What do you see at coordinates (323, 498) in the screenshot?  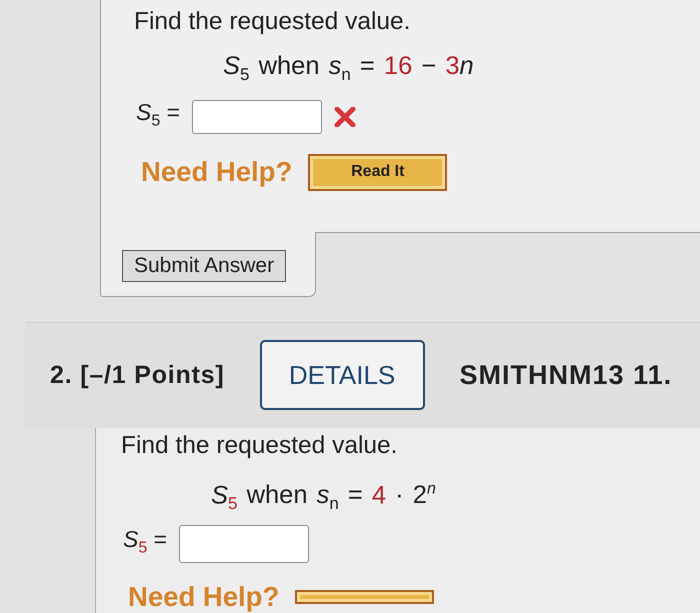 I see `formula: S$_{5}$ when s$_{n}$ = 4 · 2$^{n}$` at bounding box center [323, 498].